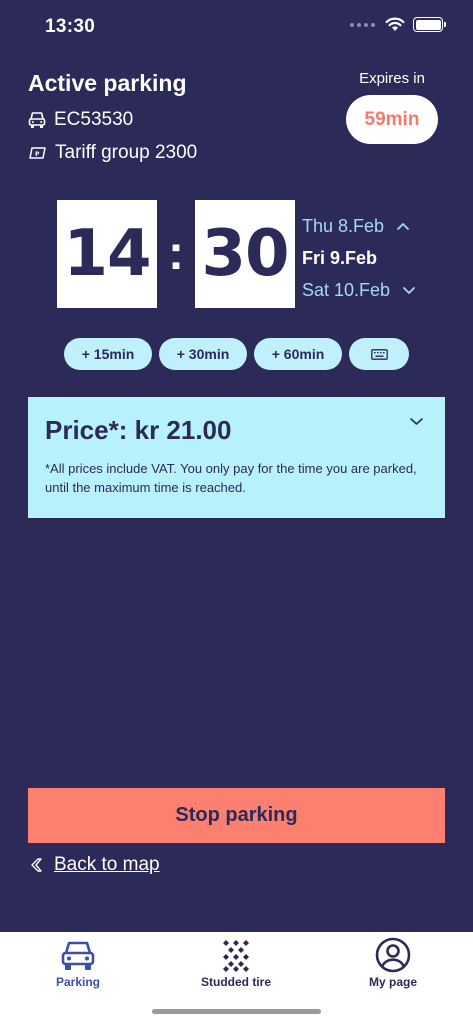  I want to click on stop-parking-button: Stop parking, so click(236, 815).